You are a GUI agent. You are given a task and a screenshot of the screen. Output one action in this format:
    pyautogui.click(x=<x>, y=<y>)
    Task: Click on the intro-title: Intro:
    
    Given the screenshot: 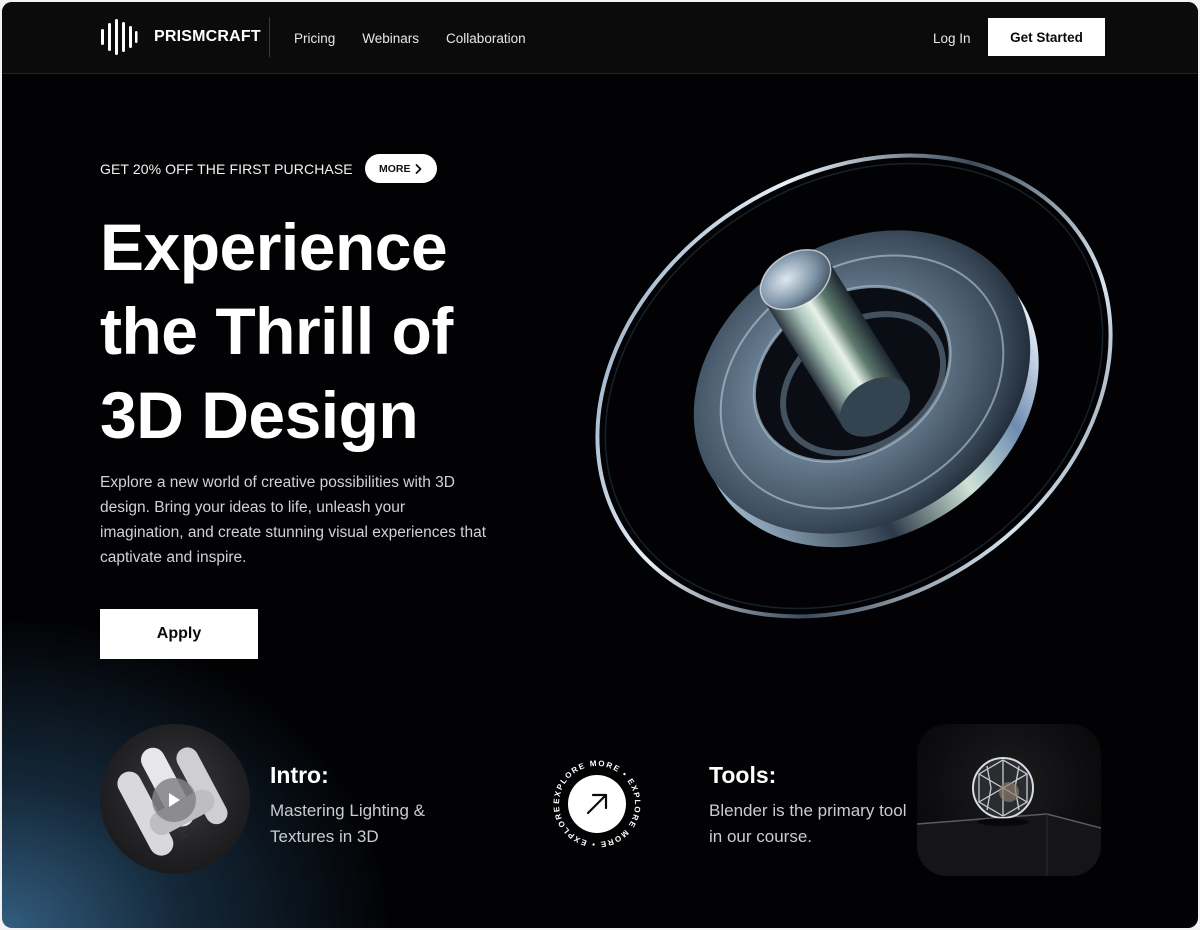 What is the action you would take?
    pyautogui.click(x=299, y=775)
    